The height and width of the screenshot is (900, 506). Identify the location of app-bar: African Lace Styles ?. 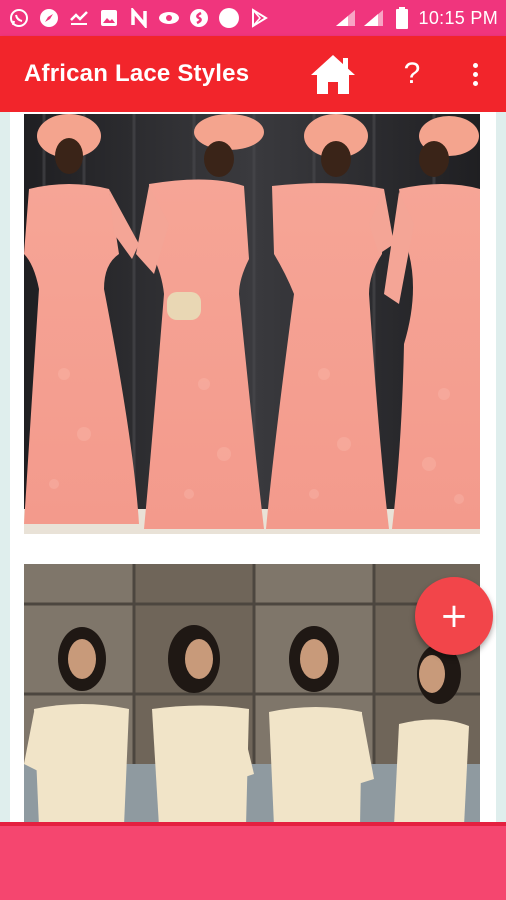
(253, 74).